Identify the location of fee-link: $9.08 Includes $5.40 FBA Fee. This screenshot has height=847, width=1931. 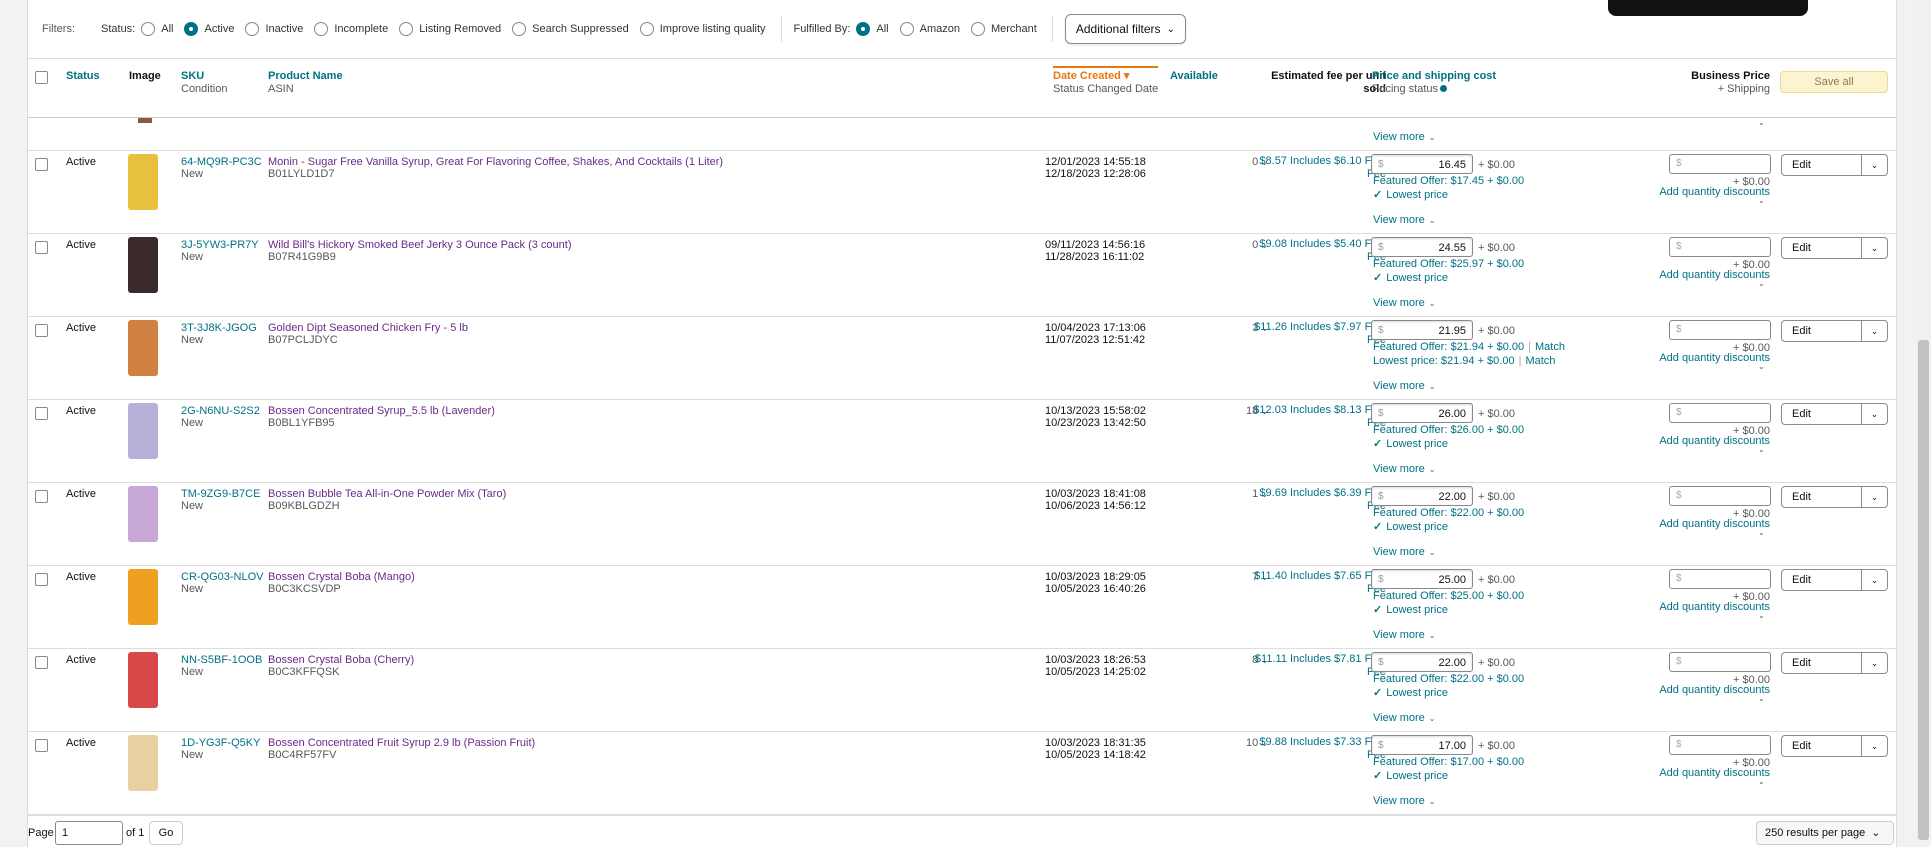
(1317, 251).